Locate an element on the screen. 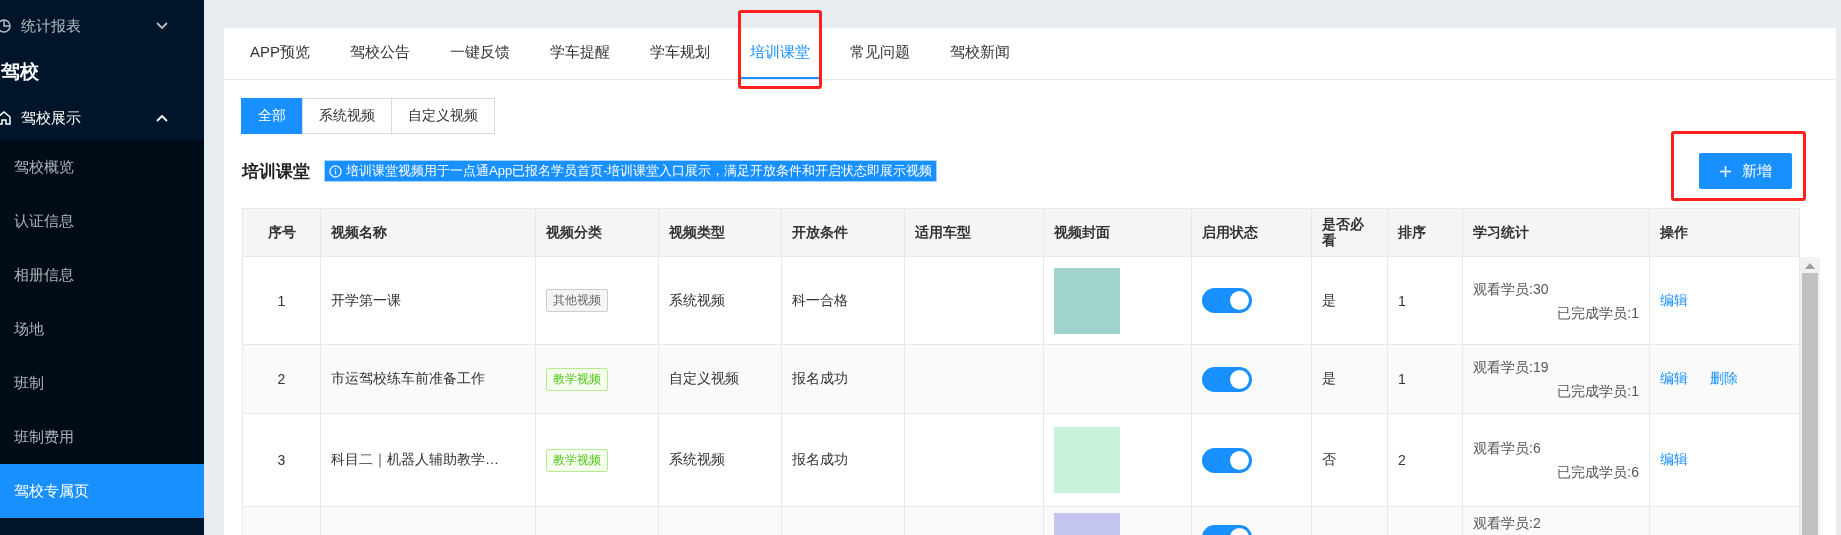  sidebar-item: 认证信息 is located at coordinates (102, 221).